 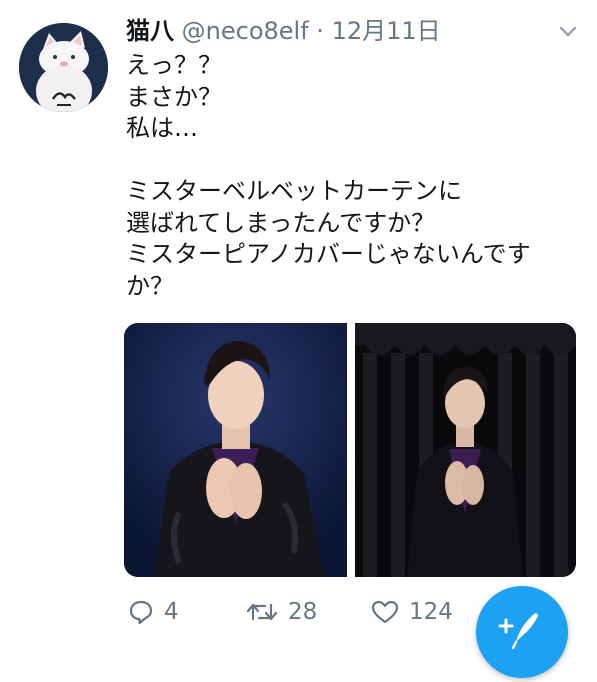 I want to click on tweet-header: 猫八 @neco8elf · 12月11日, so click(x=283, y=31).